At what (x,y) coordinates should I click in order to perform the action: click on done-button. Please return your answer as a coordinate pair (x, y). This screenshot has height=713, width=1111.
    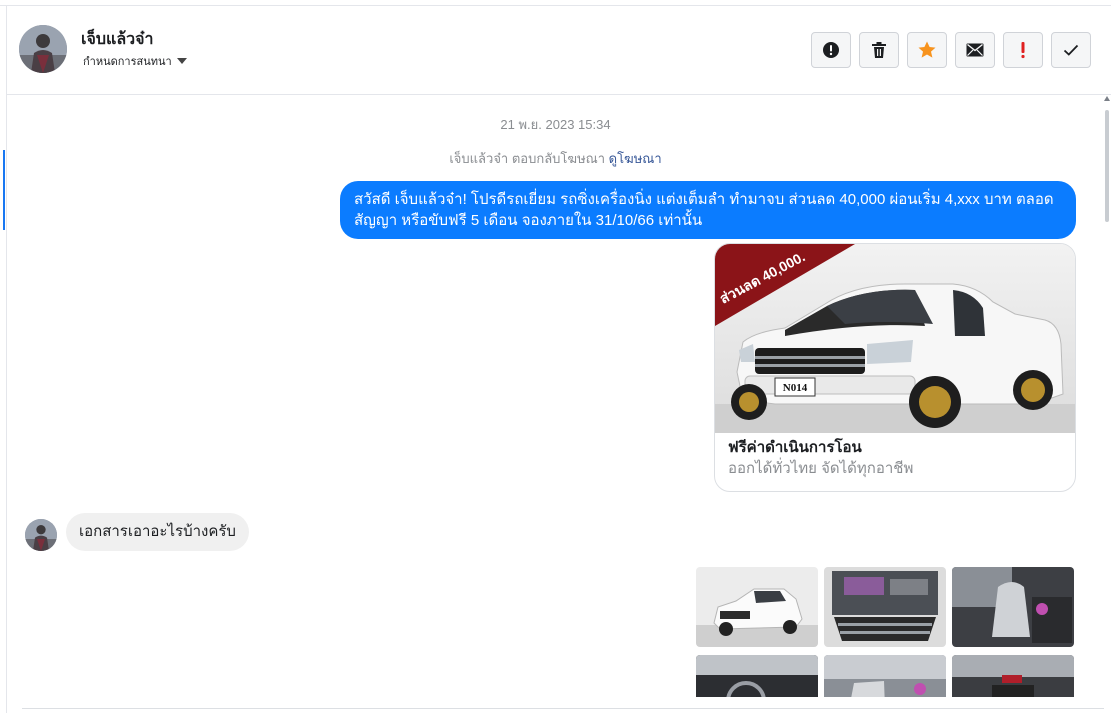
    Looking at the image, I should click on (1071, 50).